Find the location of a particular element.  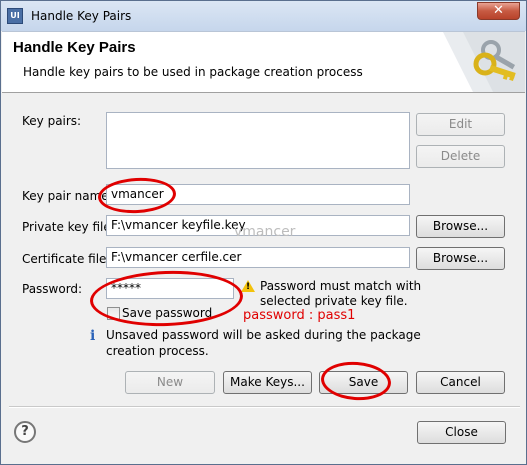

key-pairs-label: Key pairs: is located at coordinates (52, 121).